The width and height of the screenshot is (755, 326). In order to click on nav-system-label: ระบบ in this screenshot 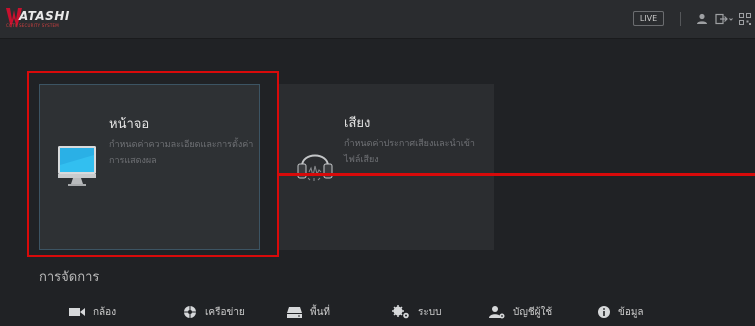, I will do `click(430, 312)`.